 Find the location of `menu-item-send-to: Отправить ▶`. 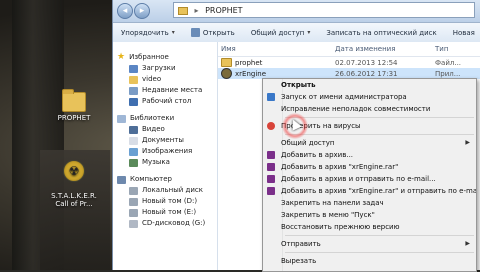

menu-item-send-to: Отправить ▶ is located at coordinates (369, 244).